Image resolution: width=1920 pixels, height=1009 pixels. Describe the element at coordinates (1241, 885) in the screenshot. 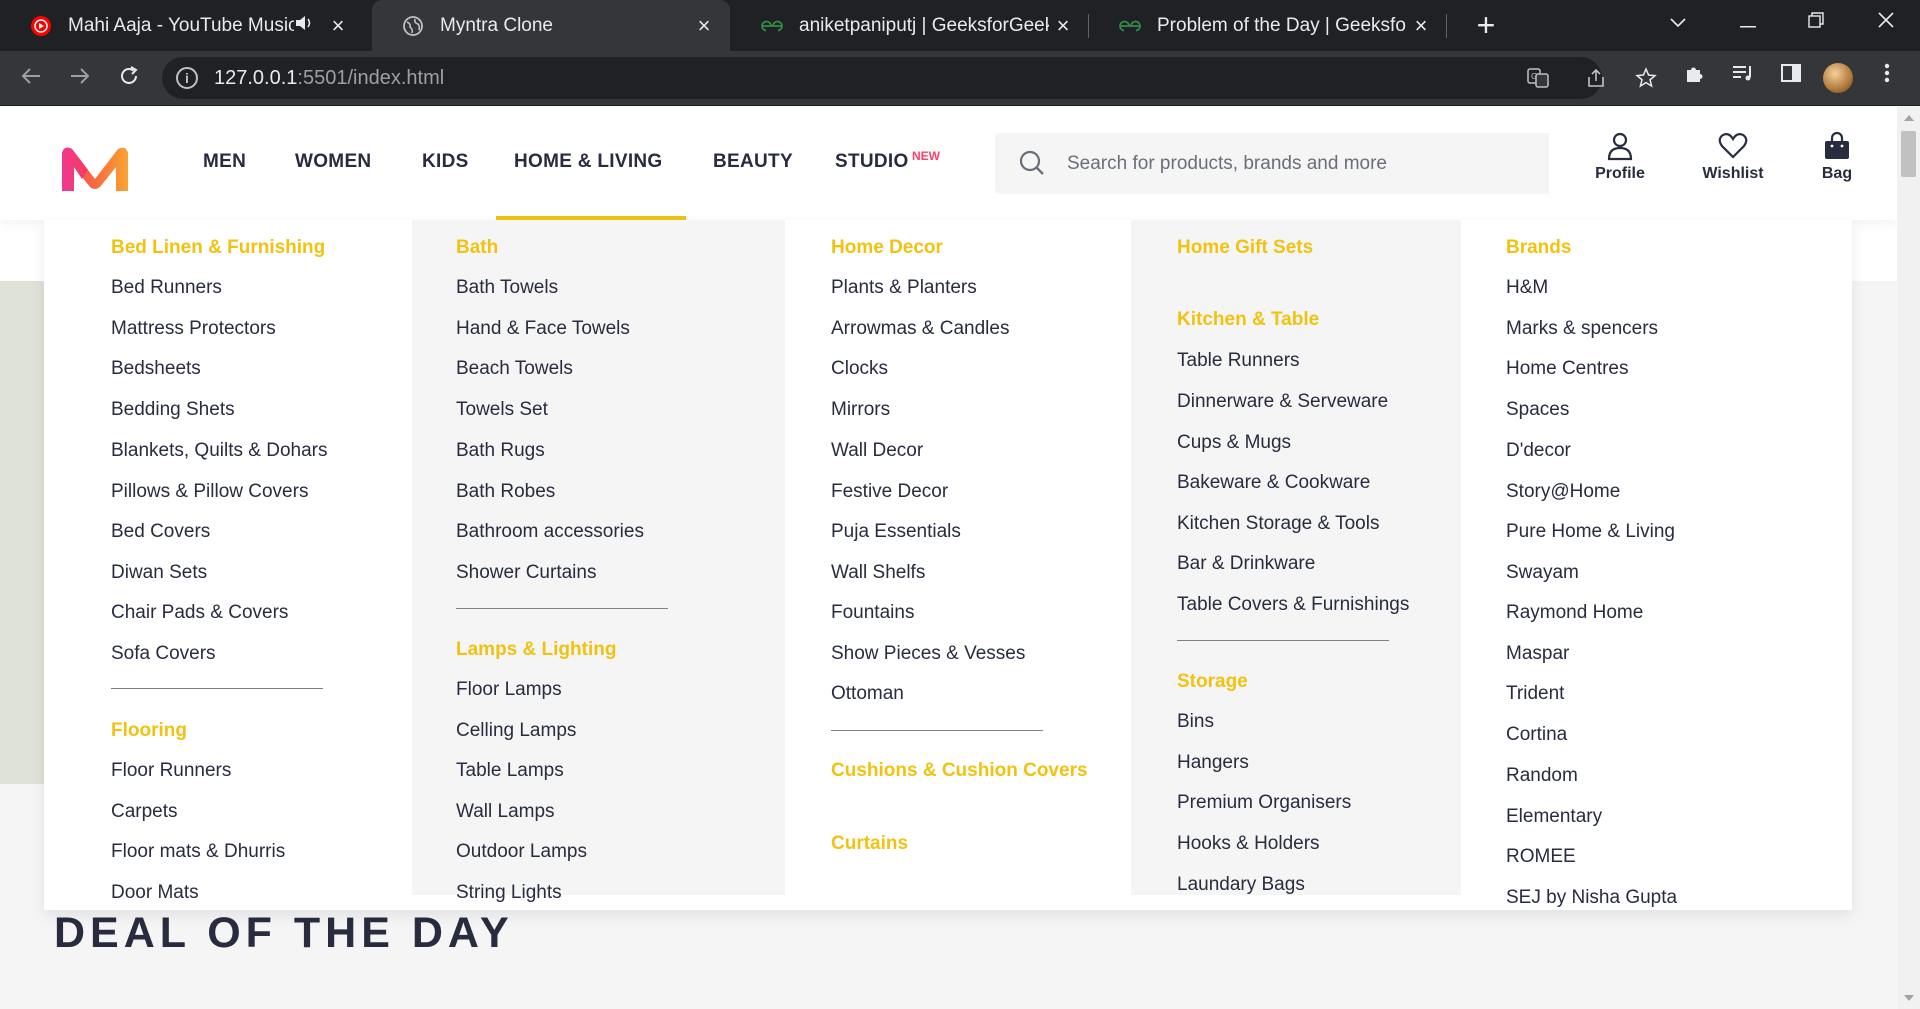

I see `category-item: Laundary Bags` at that location.